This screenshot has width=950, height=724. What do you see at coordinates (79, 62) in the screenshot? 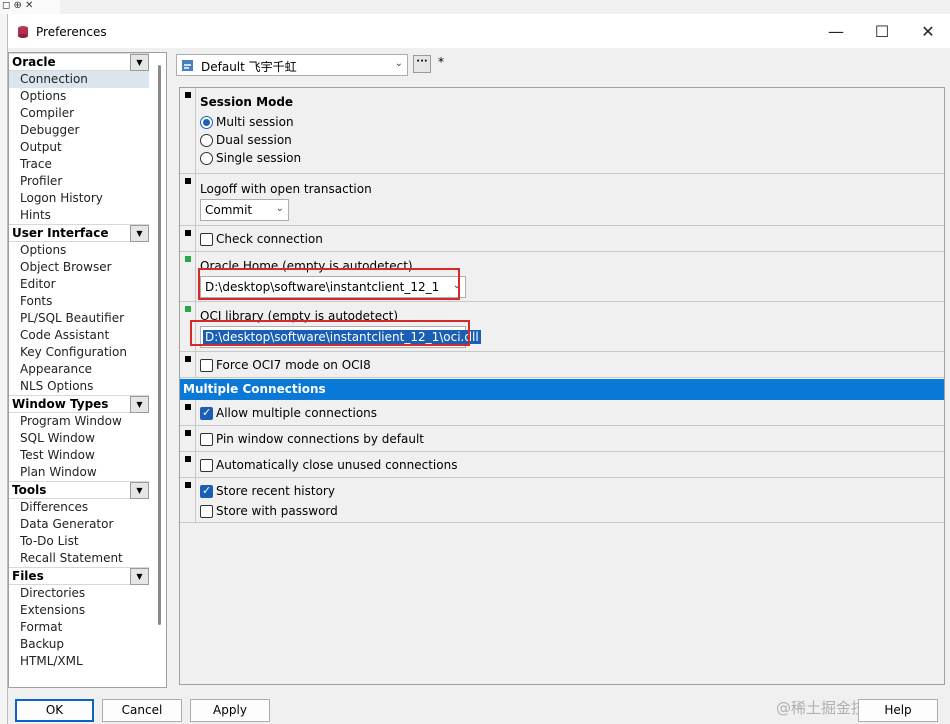
I see `nav-group-header: Oracle ▼` at bounding box center [79, 62].